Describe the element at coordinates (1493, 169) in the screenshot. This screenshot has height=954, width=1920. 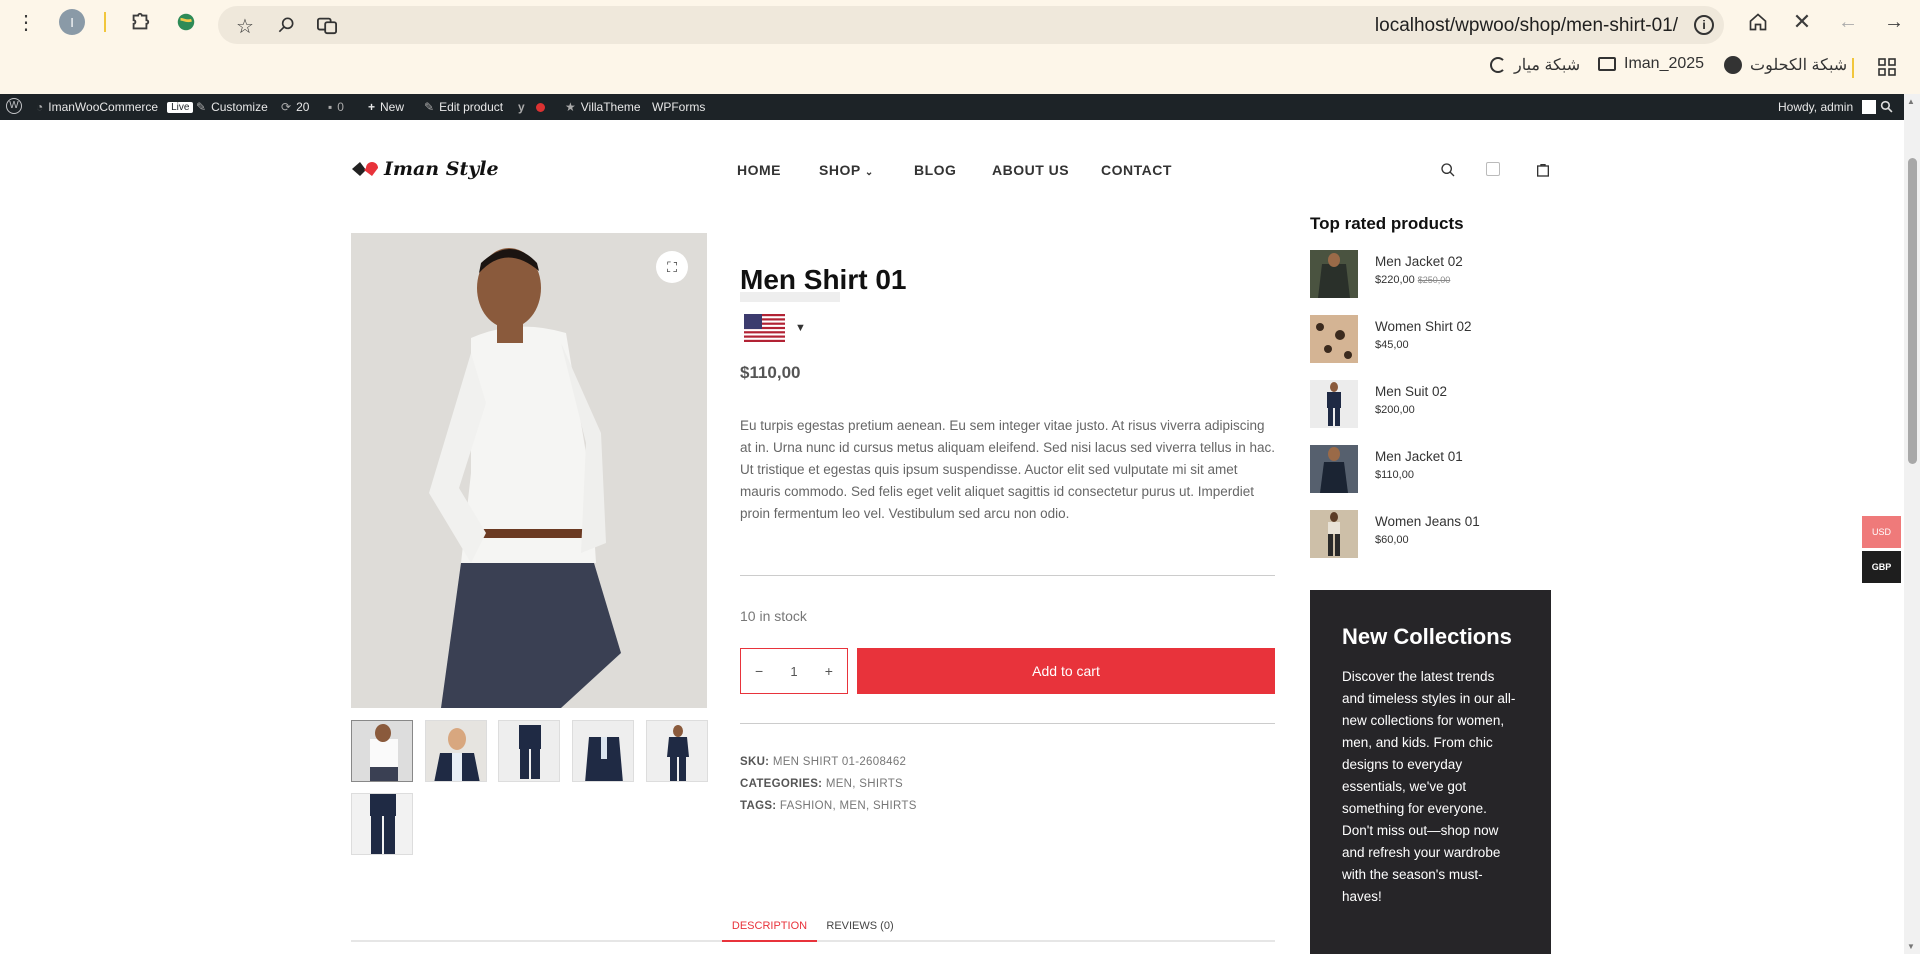
I see `account-image-icon` at that location.